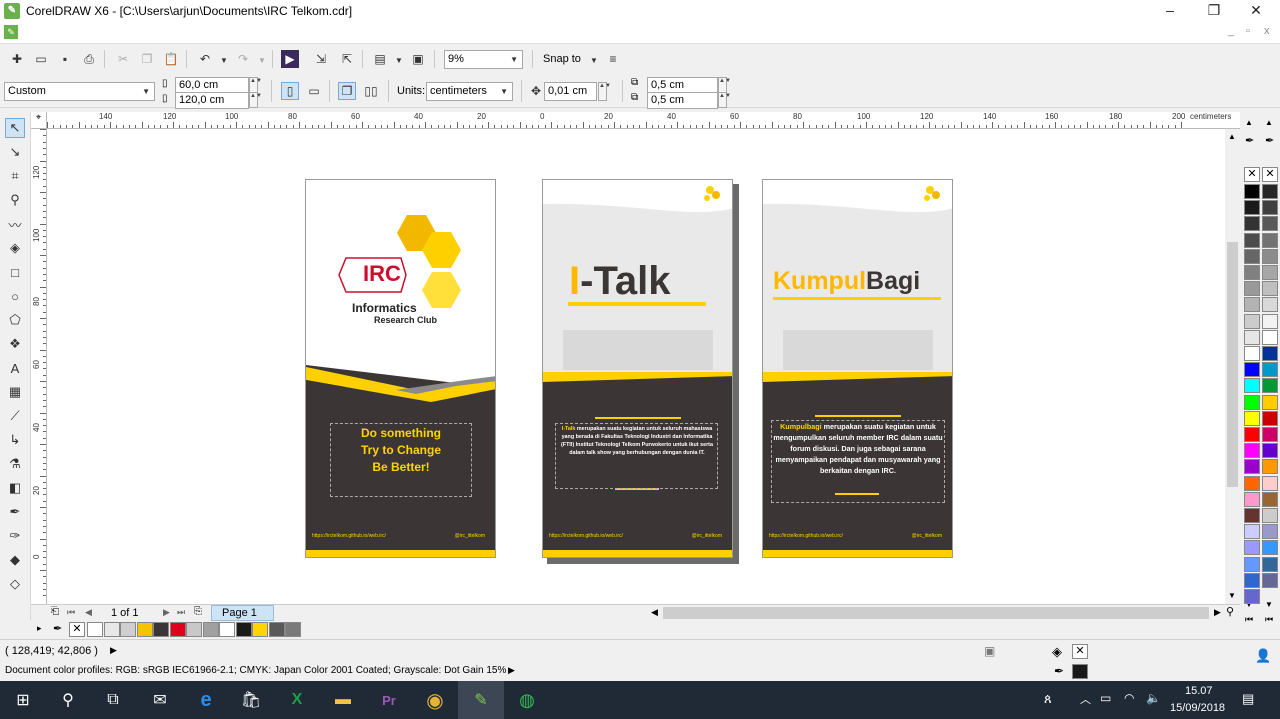 This screenshot has width=1280, height=719. Describe the element at coordinates (147, 59) in the screenshot. I see `copy-icon: ❐` at that location.